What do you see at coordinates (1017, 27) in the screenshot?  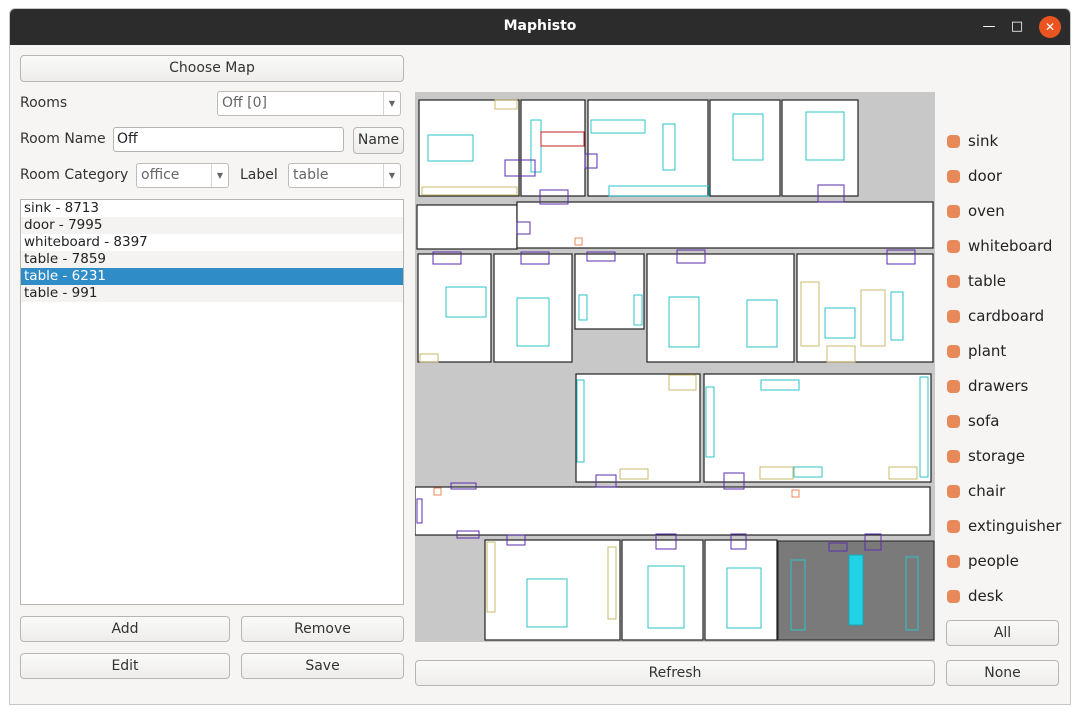 I see `maximize-icon: □` at bounding box center [1017, 27].